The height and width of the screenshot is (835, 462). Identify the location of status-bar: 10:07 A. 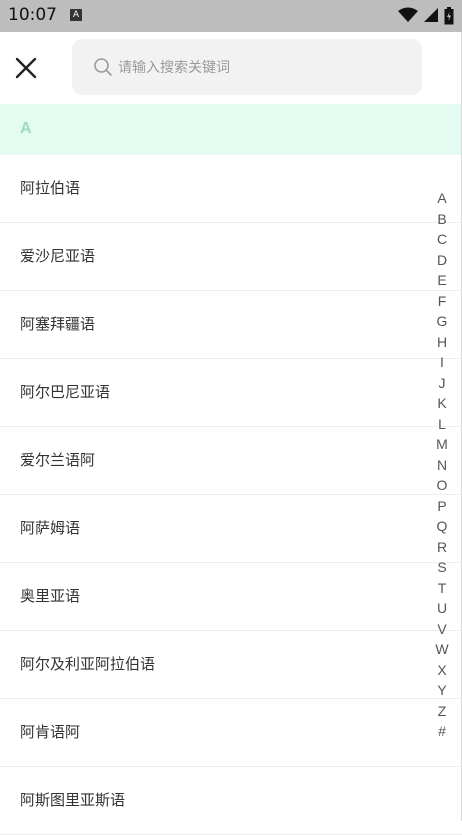
(231, 16).